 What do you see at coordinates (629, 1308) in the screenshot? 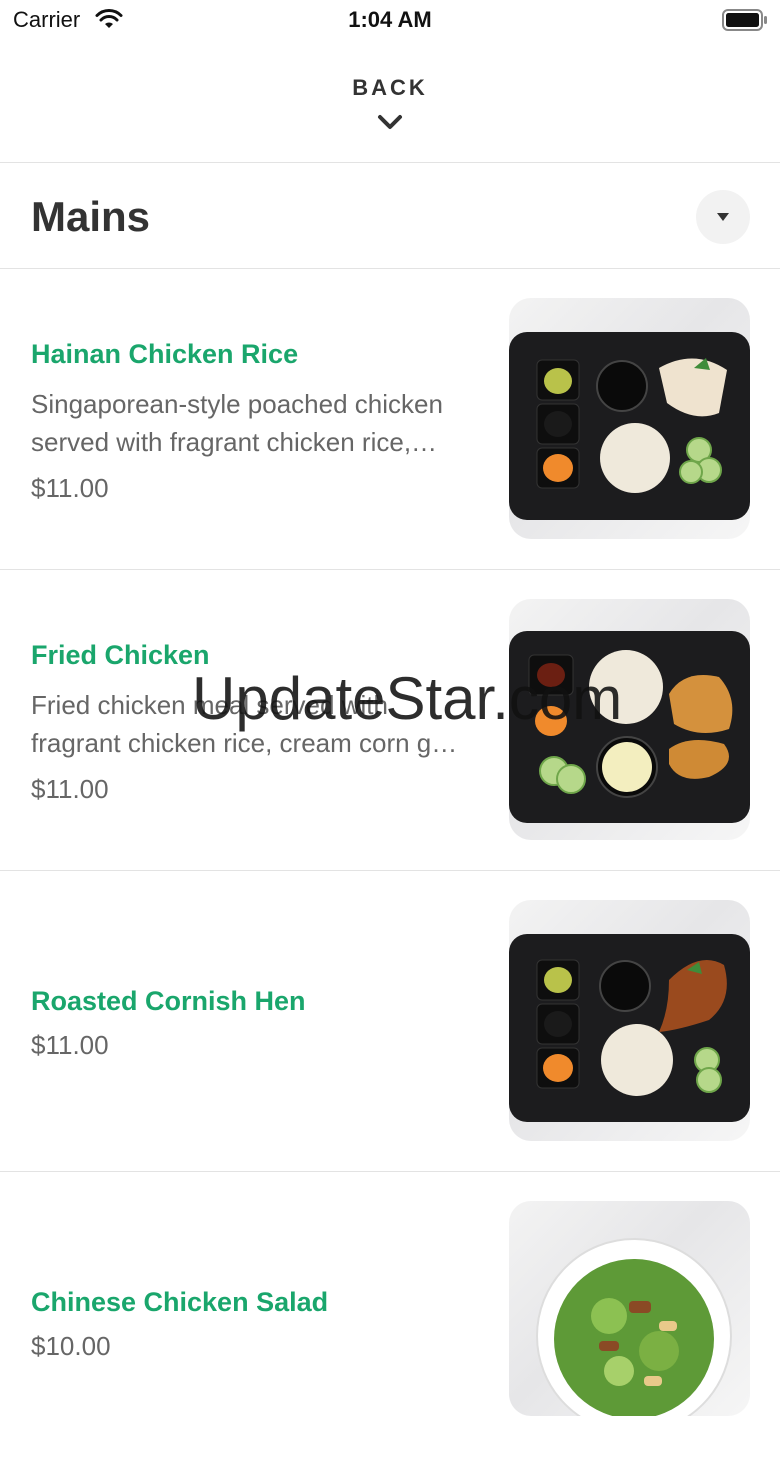
I see `chinese-chicken-salad-photo` at bounding box center [629, 1308].